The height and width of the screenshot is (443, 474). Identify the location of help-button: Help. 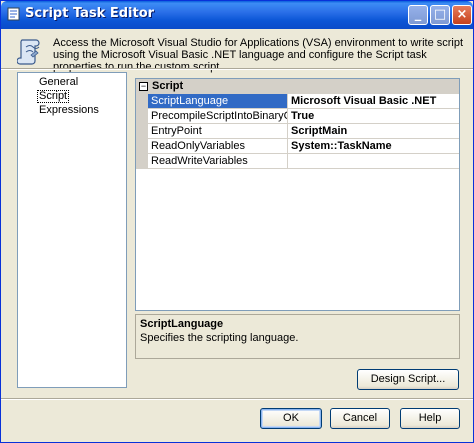
(430, 418).